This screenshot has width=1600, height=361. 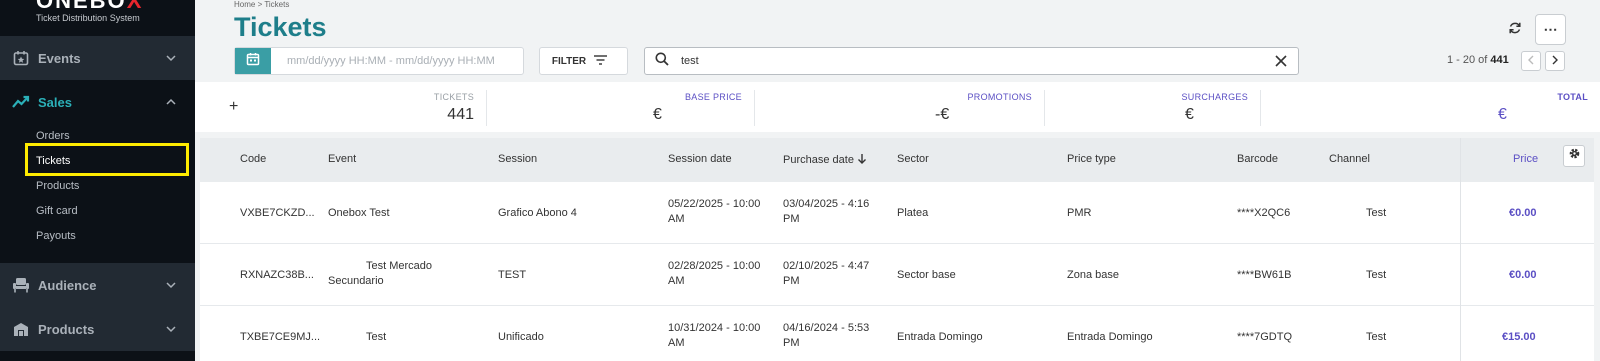 I want to click on summary-surcharges-value: €, so click(x=1189, y=114).